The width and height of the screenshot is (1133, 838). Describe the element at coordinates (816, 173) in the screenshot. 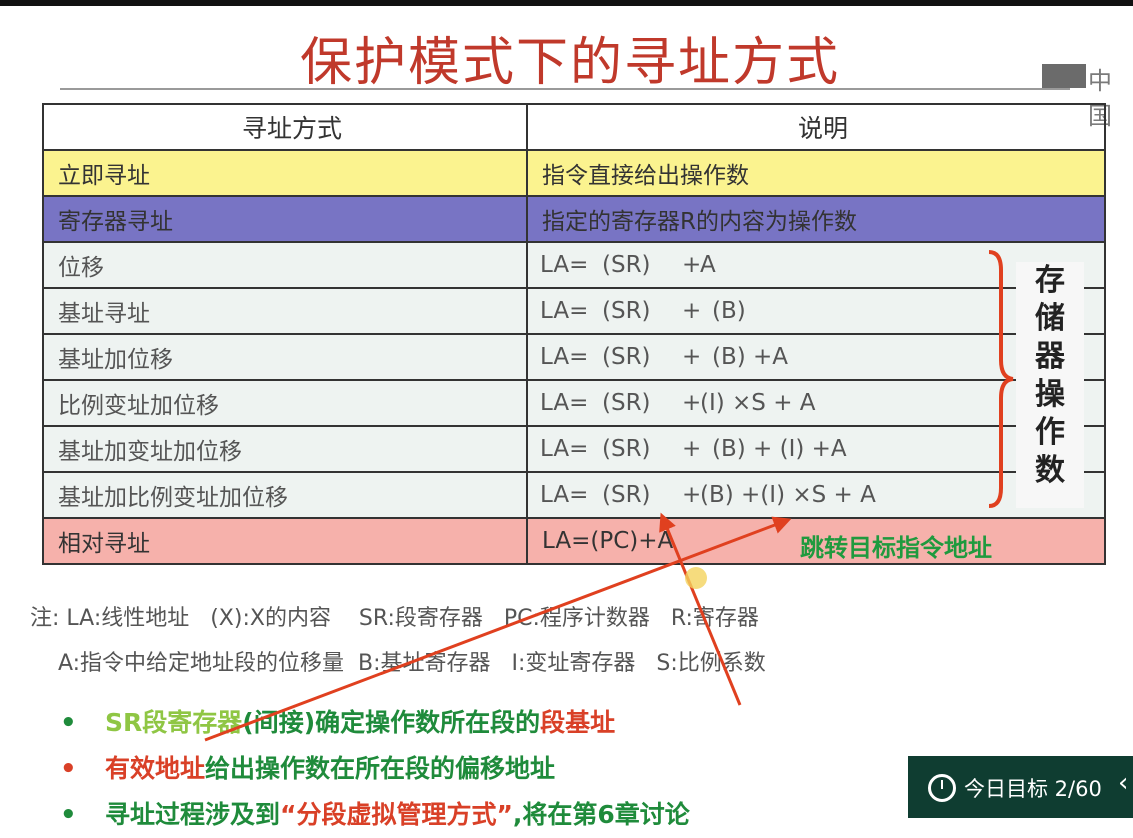

I see `desc-cell: 指令直接给出操作数` at that location.